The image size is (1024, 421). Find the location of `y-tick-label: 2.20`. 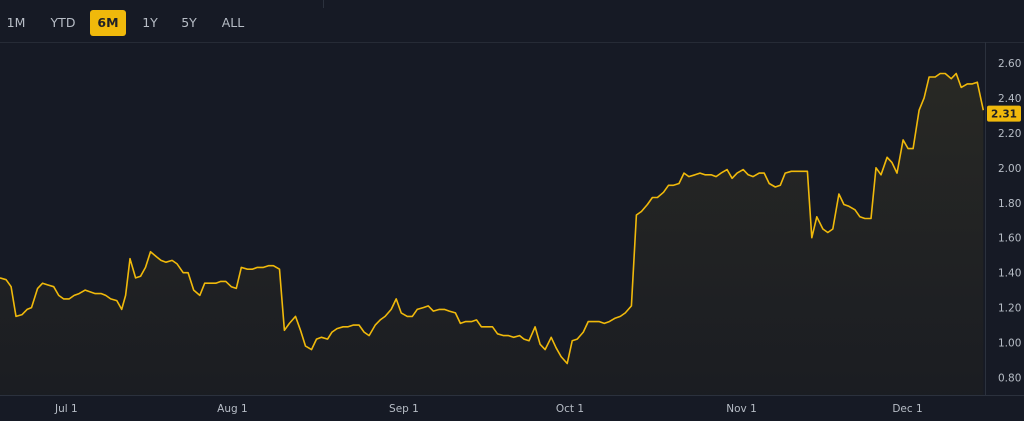

y-tick-label: 2.20 is located at coordinates (1009, 134).